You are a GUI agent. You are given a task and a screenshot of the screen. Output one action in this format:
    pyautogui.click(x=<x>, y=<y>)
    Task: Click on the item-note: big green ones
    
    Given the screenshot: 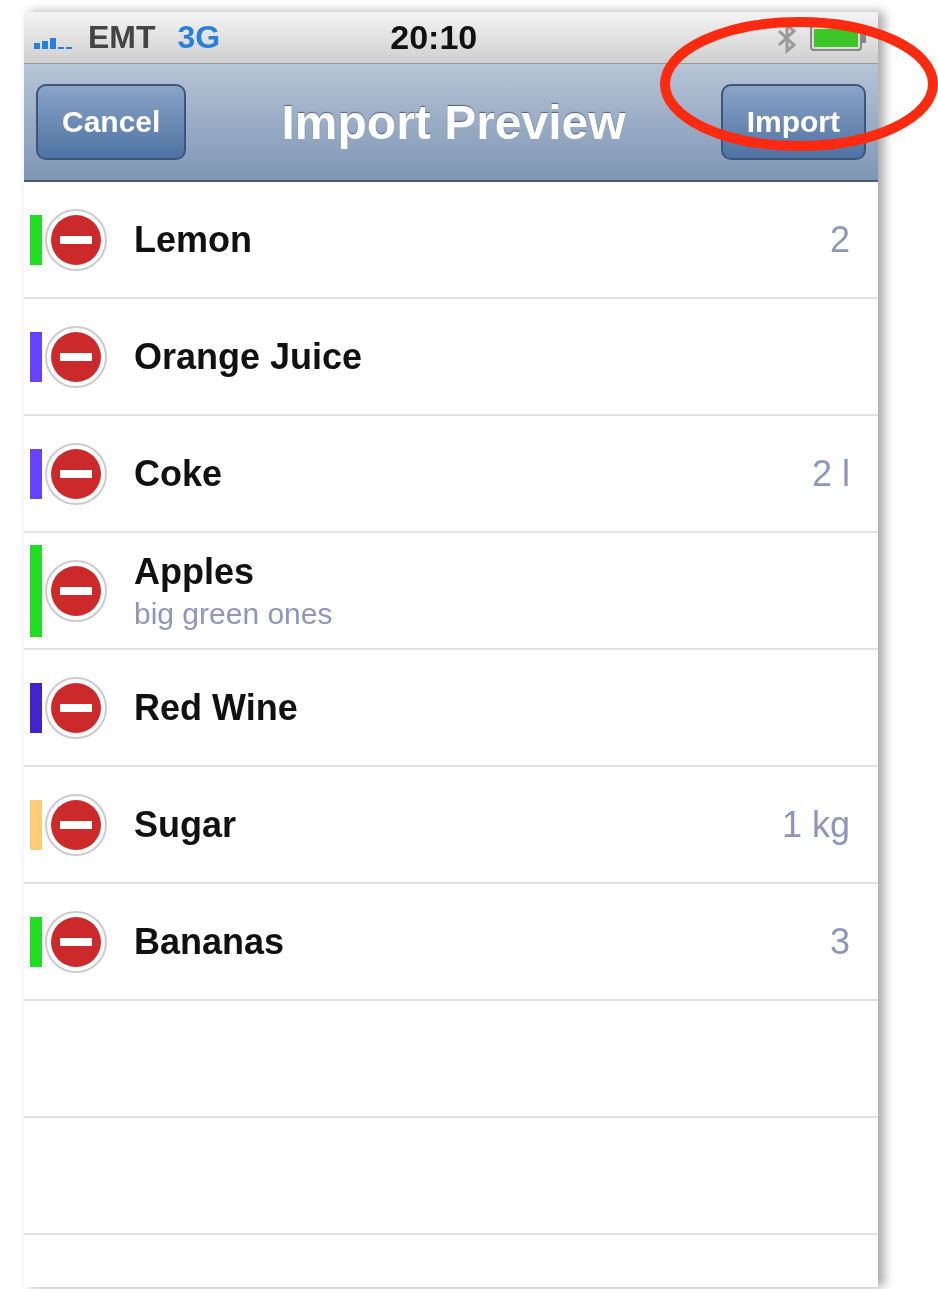 What is the action you would take?
    pyautogui.click(x=234, y=613)
    